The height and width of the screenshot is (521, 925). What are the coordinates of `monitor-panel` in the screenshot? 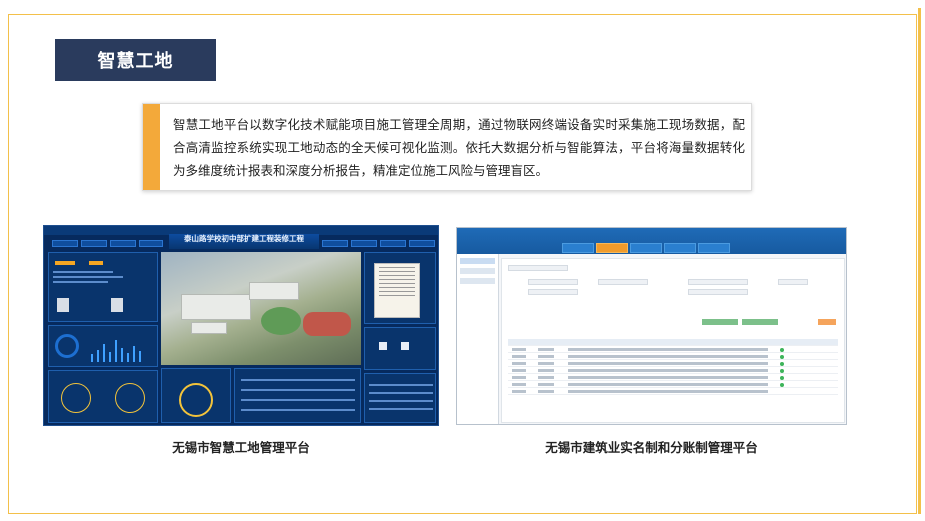 It's located at (196, 395).